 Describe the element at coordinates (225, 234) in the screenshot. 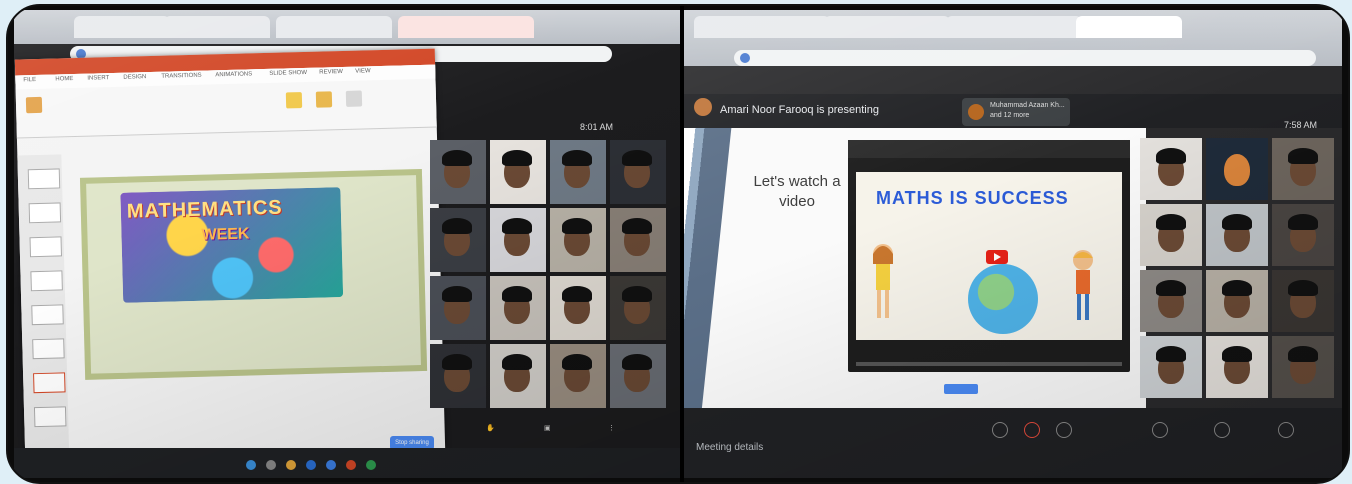

I see `math-art-subtitle: WEEK` at that location.